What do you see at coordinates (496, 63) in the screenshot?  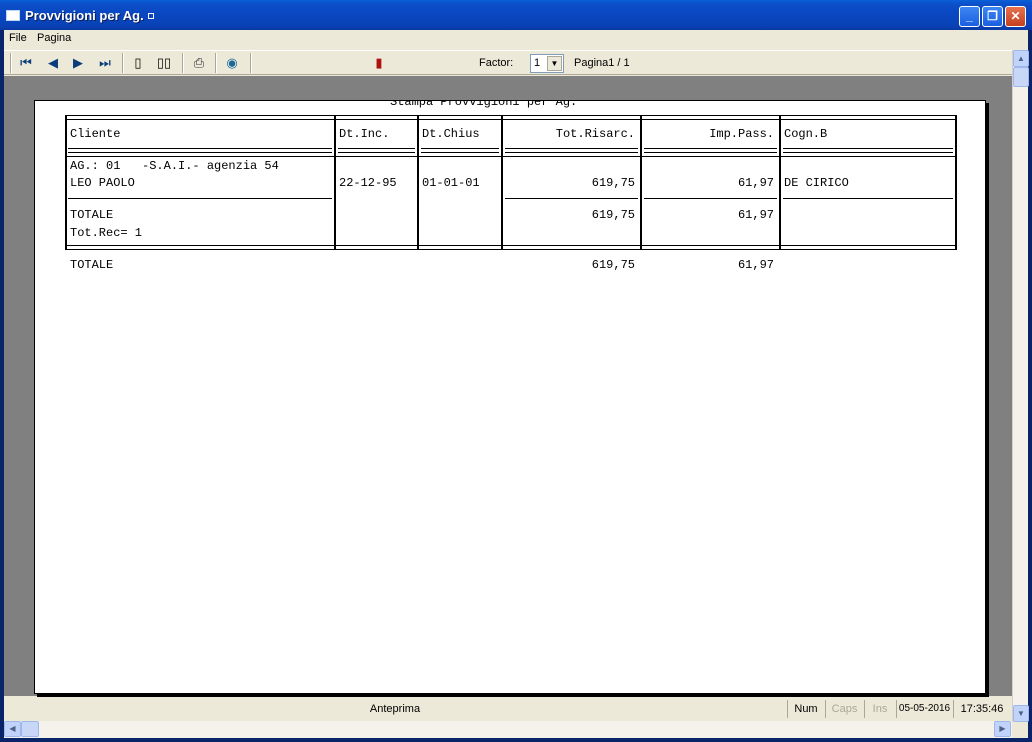 I see `factor-label: Factor:` at bounding box center [496, 63].